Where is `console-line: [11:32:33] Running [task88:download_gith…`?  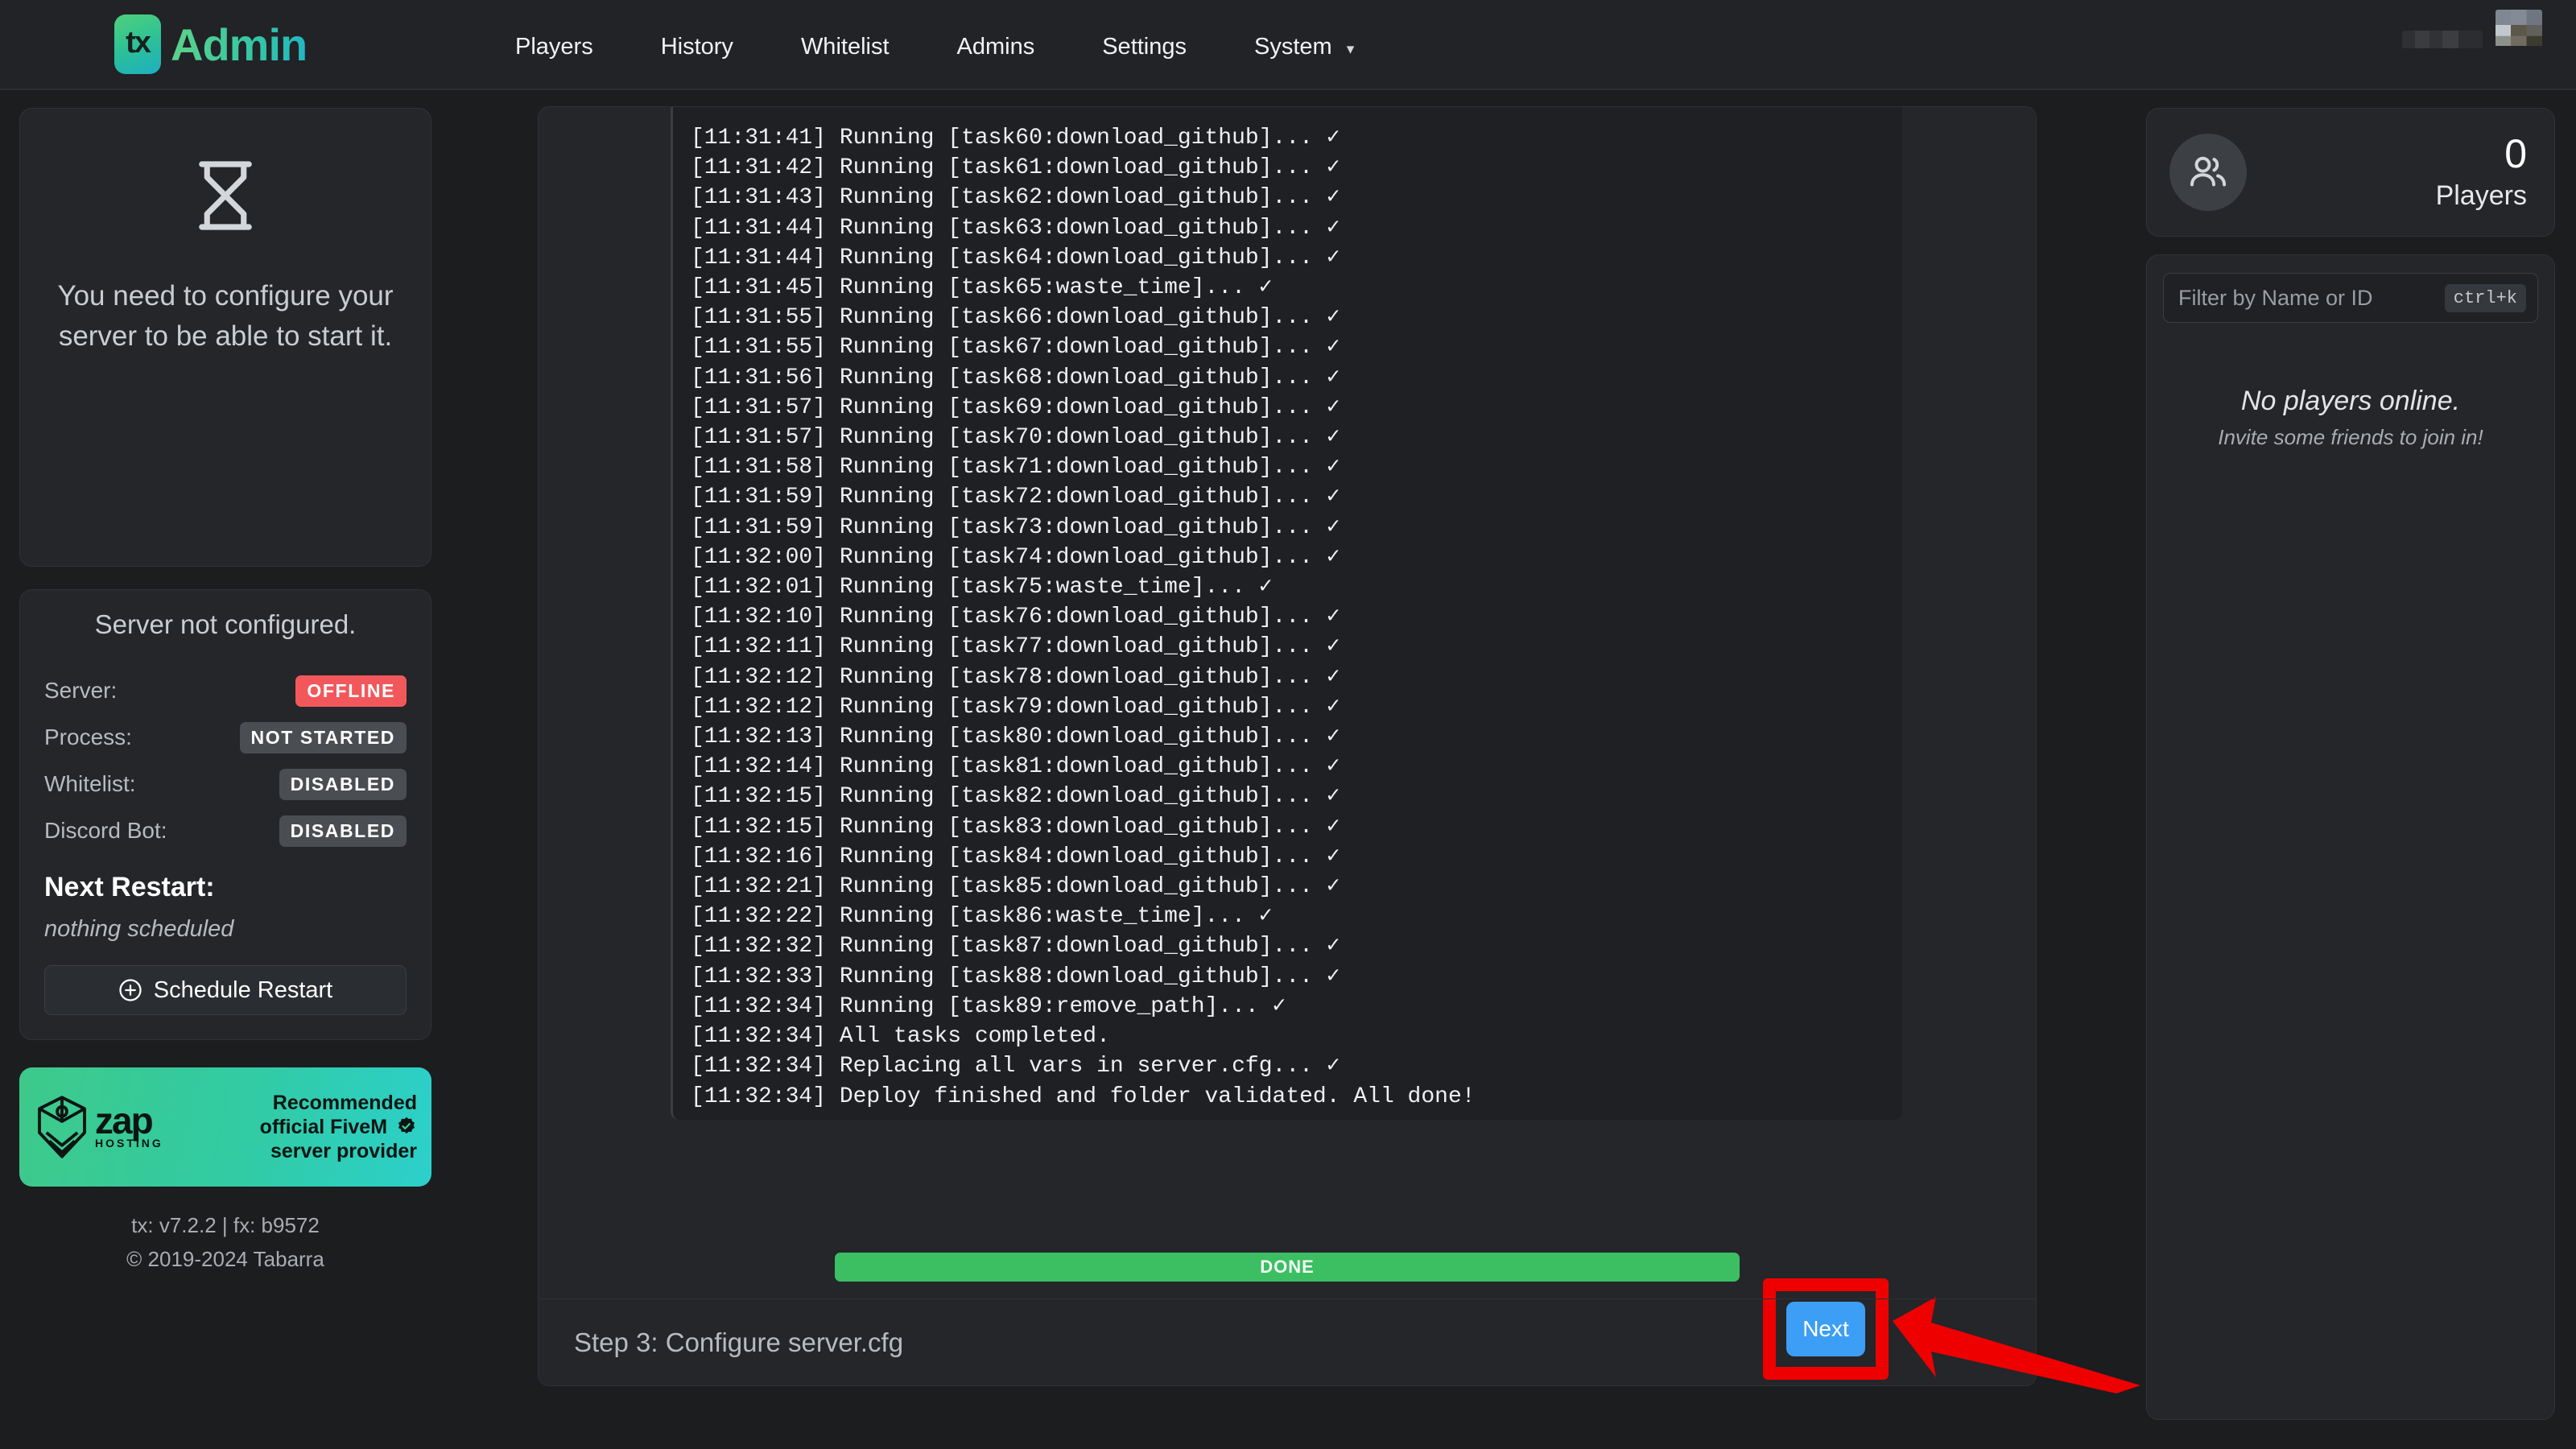 console-line: [11:32:33] Running [task88:download_gith… is located at coordinates (1015, 976).